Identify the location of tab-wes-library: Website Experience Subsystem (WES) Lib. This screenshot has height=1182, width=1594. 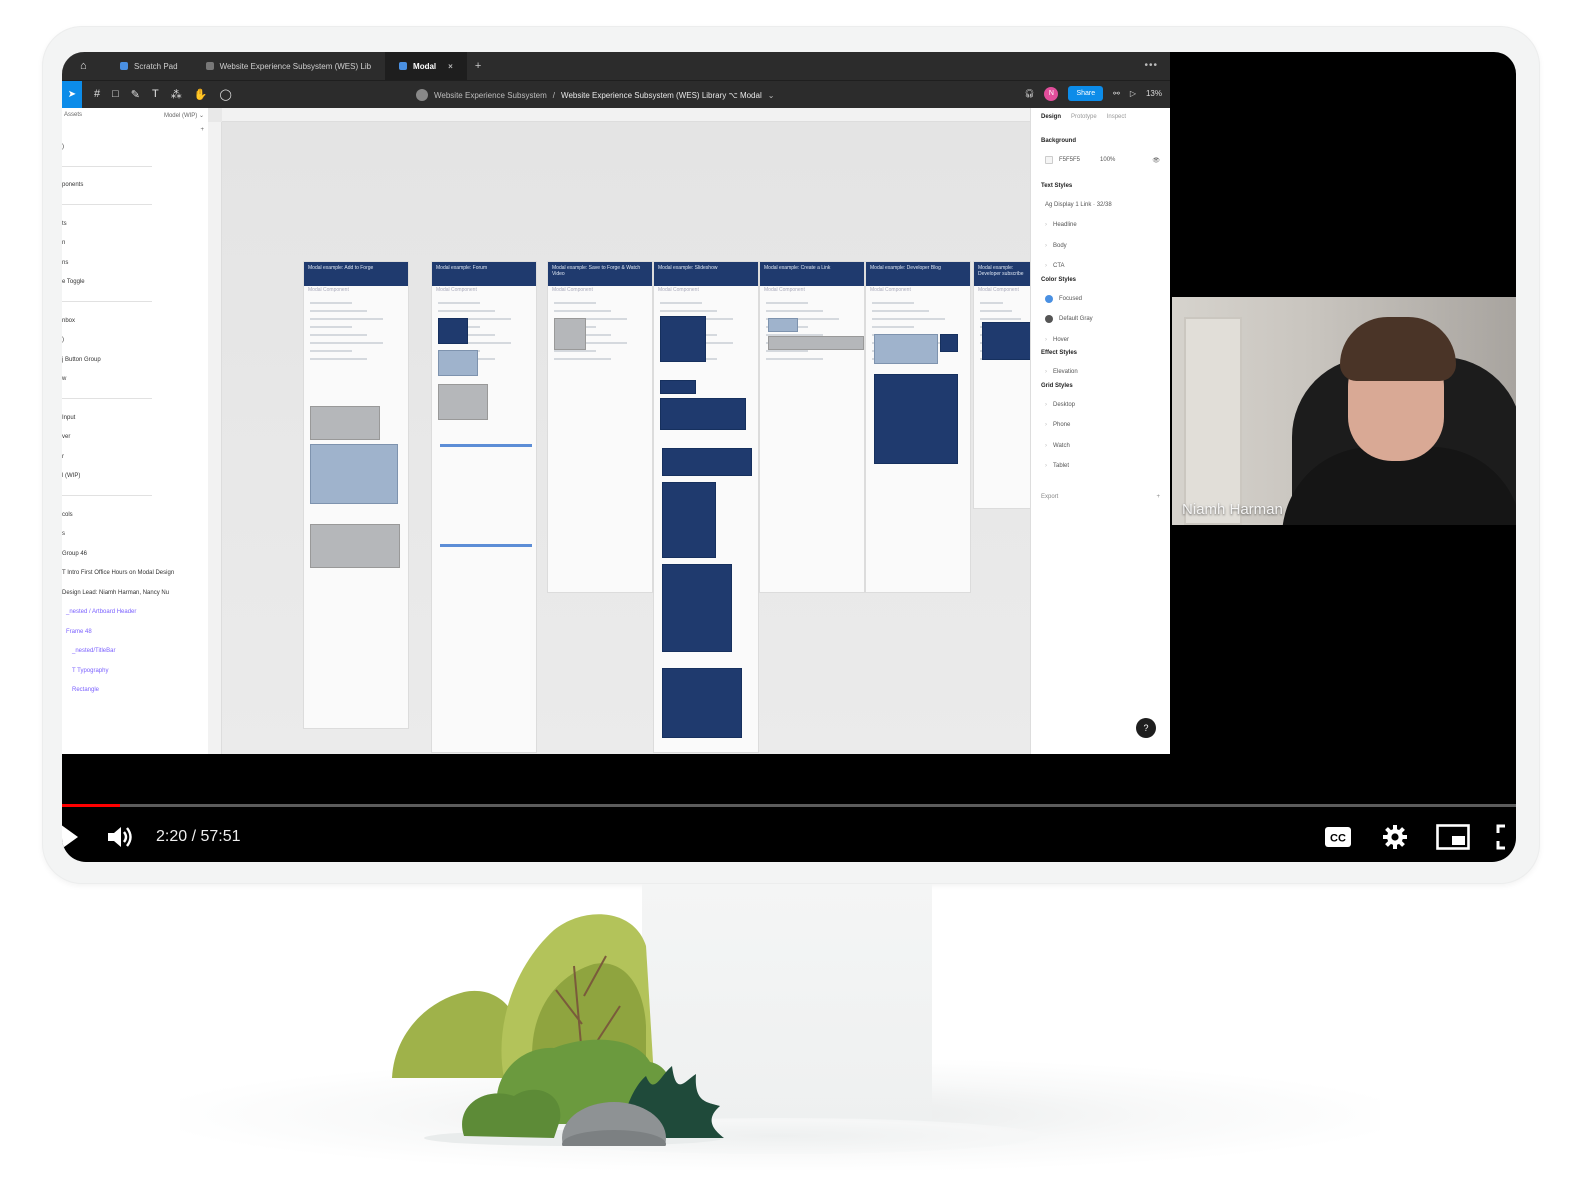
(288, 66).